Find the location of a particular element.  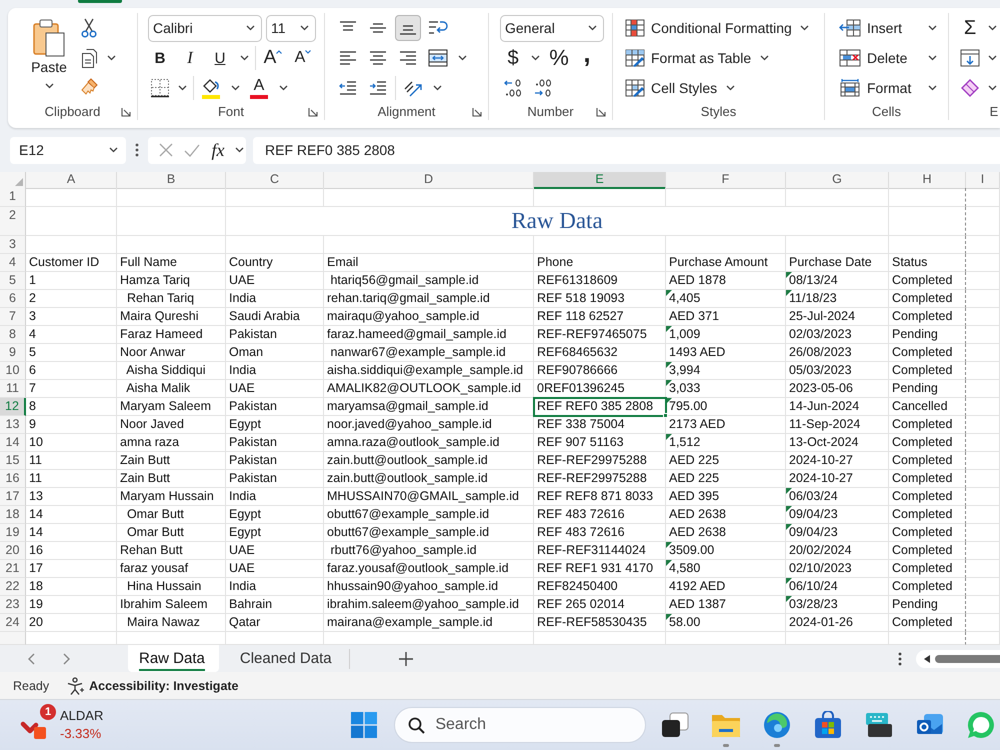

delete-cells-button: Delete is located at coordinates (873, 58).